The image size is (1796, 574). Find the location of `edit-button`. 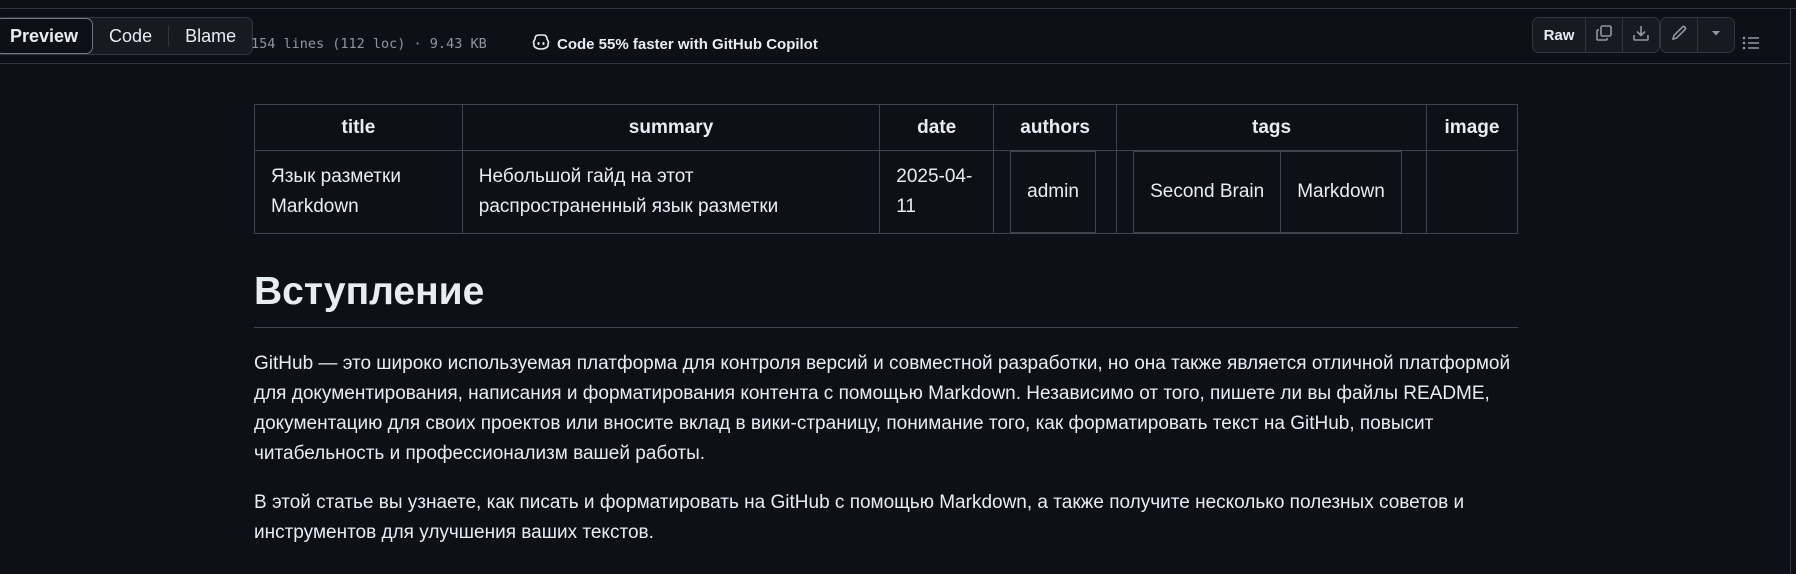

edit-button is located at coordinates (1679, 35).